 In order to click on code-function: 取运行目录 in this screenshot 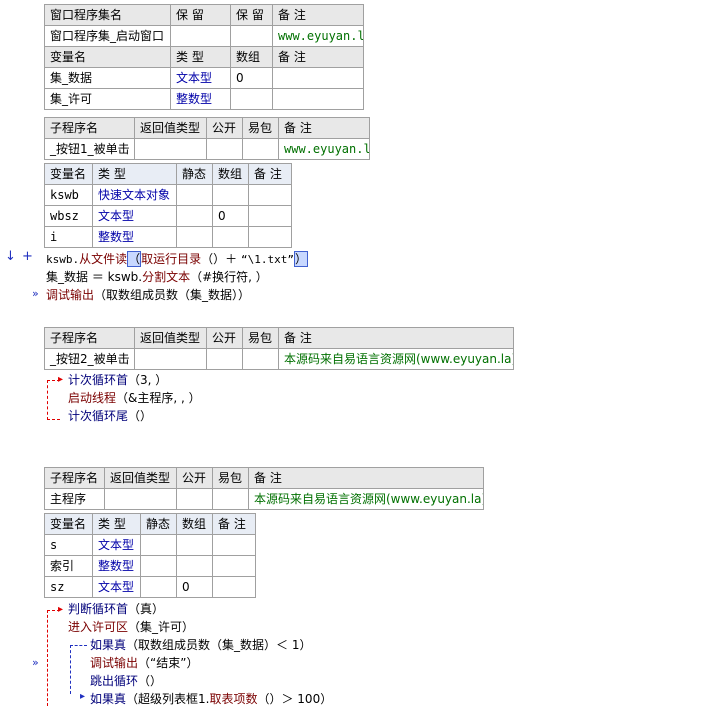, I will do `click(171, 259)`.